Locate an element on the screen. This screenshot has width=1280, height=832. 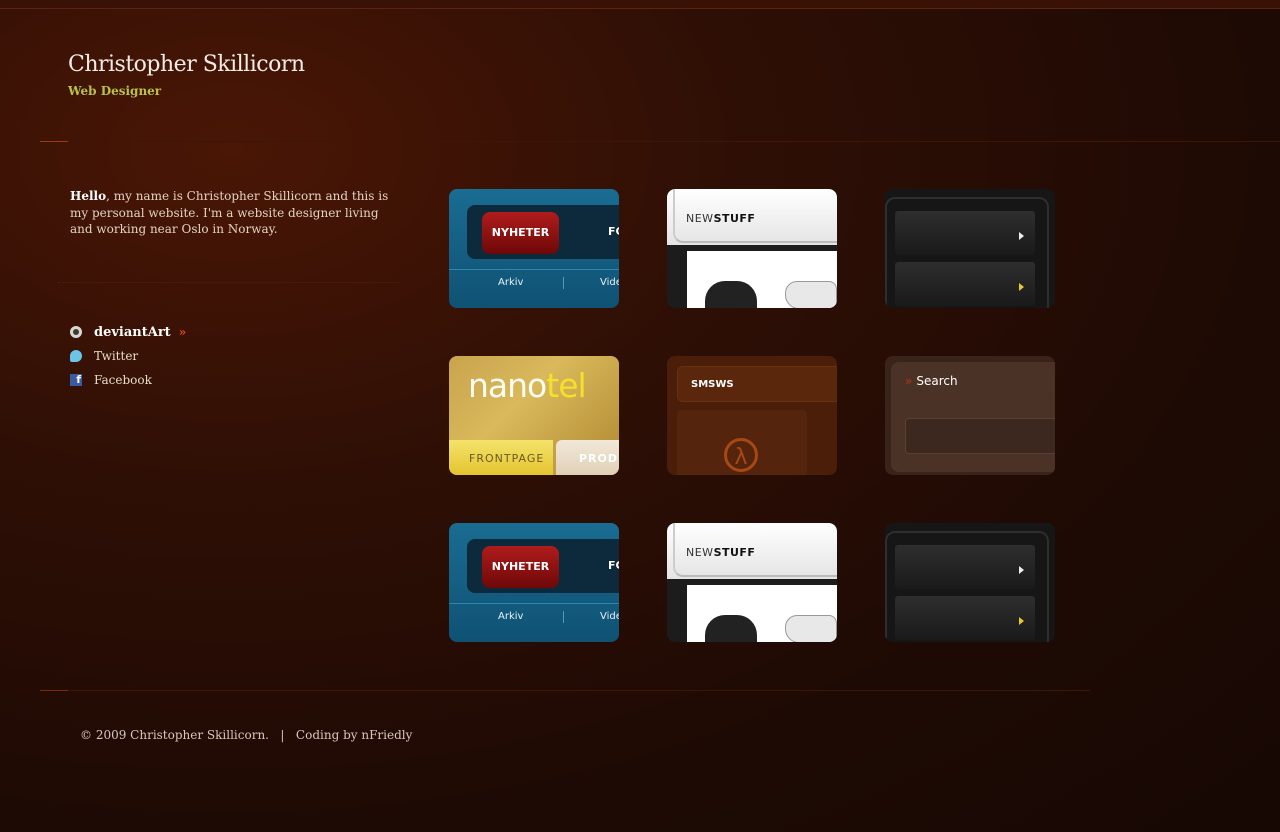
site-subtitle: Web Designer is located at coordinates (115, 91).